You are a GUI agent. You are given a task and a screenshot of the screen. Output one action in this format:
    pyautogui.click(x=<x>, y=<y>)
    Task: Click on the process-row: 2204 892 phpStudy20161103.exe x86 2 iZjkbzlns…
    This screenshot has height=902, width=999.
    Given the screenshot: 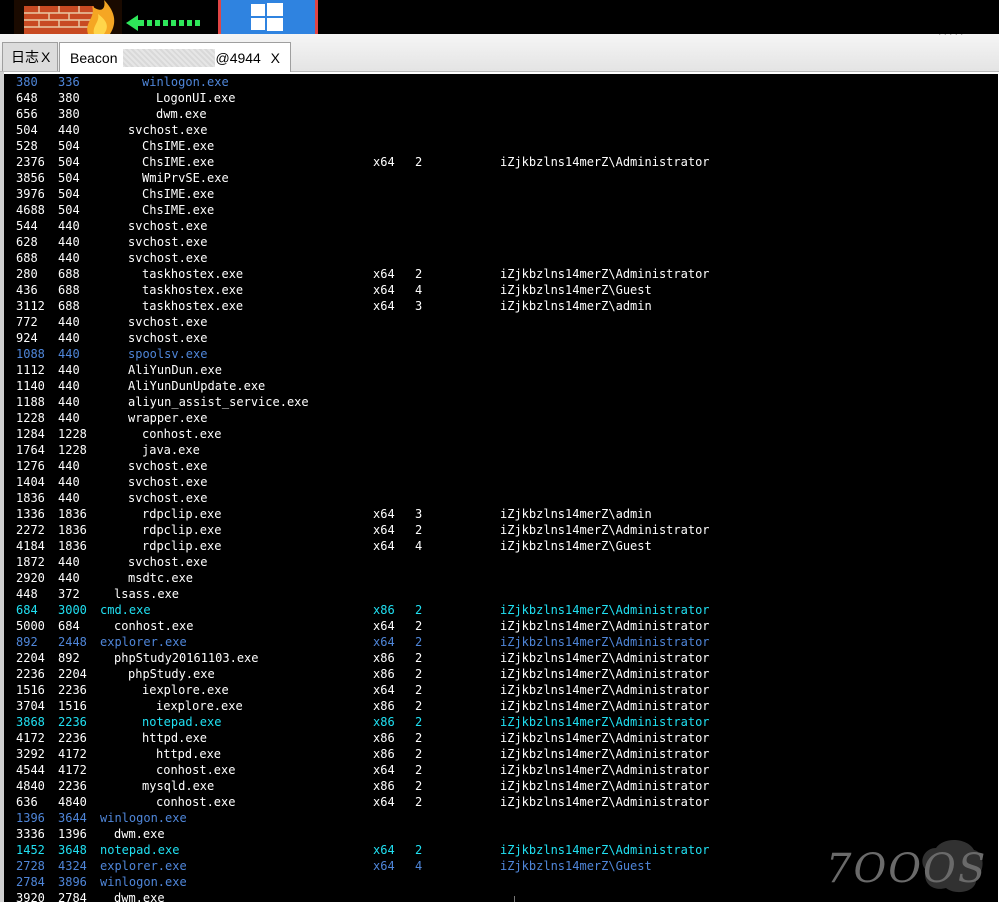 What is the action you would take?
    pyautogui.click(x=501, y=658)
    